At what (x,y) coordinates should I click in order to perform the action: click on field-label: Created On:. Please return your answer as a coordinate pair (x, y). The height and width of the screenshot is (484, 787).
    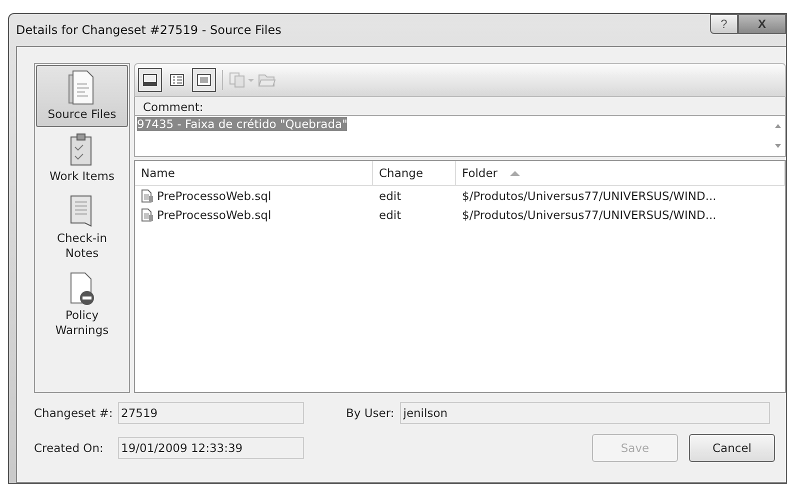
    Looking at the image, I should click on (69, 448).